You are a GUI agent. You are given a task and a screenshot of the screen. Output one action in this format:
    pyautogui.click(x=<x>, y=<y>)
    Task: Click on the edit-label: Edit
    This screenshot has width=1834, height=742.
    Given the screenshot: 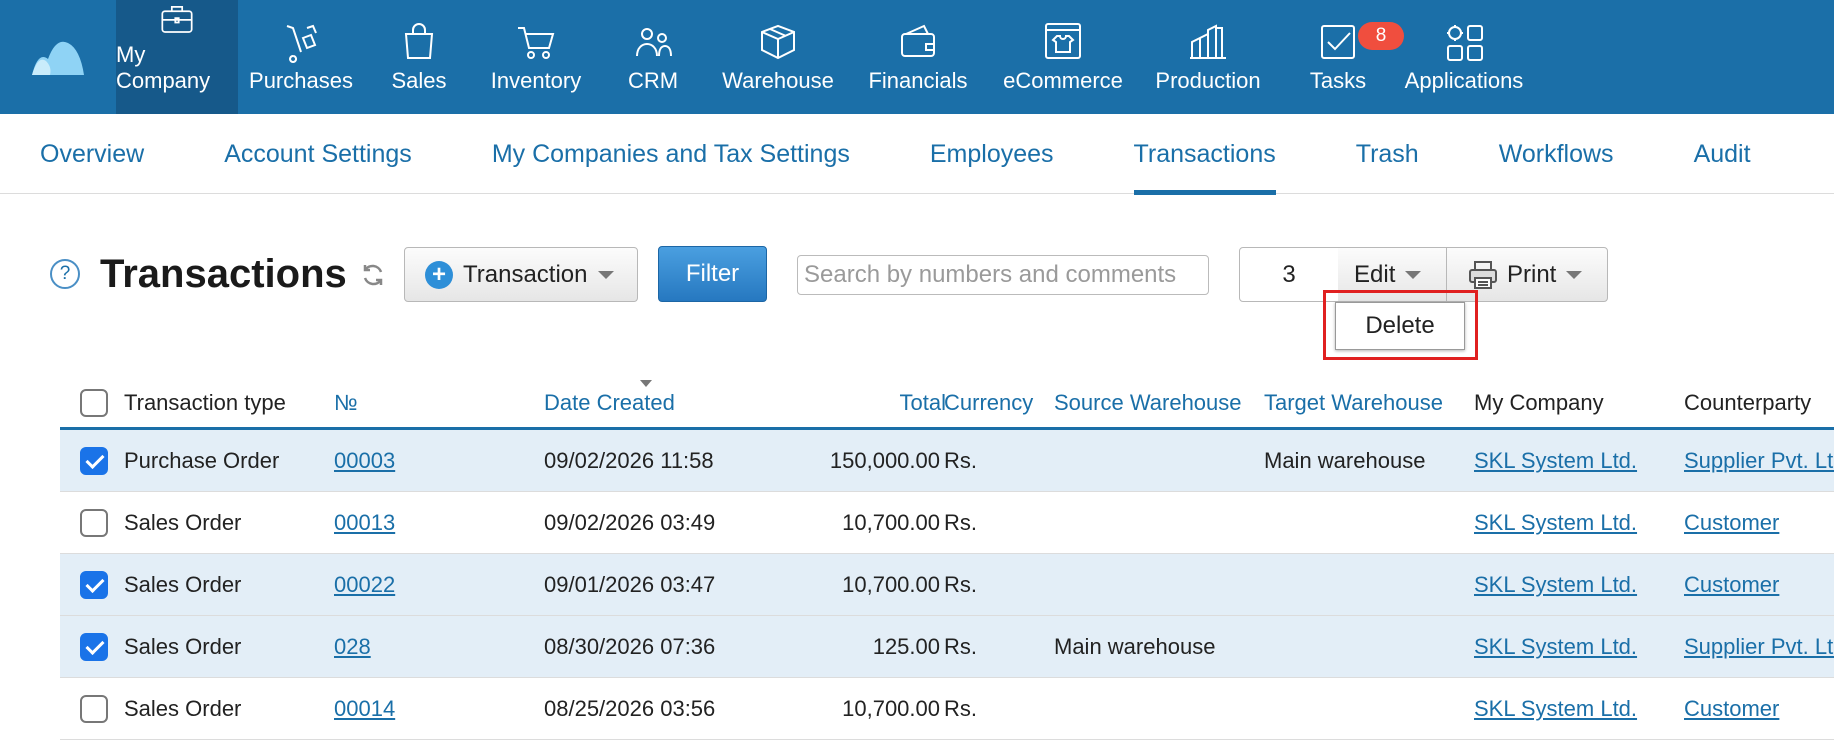 What is the action you would take?
    pyautogui.click(x=1375, y=274)
    